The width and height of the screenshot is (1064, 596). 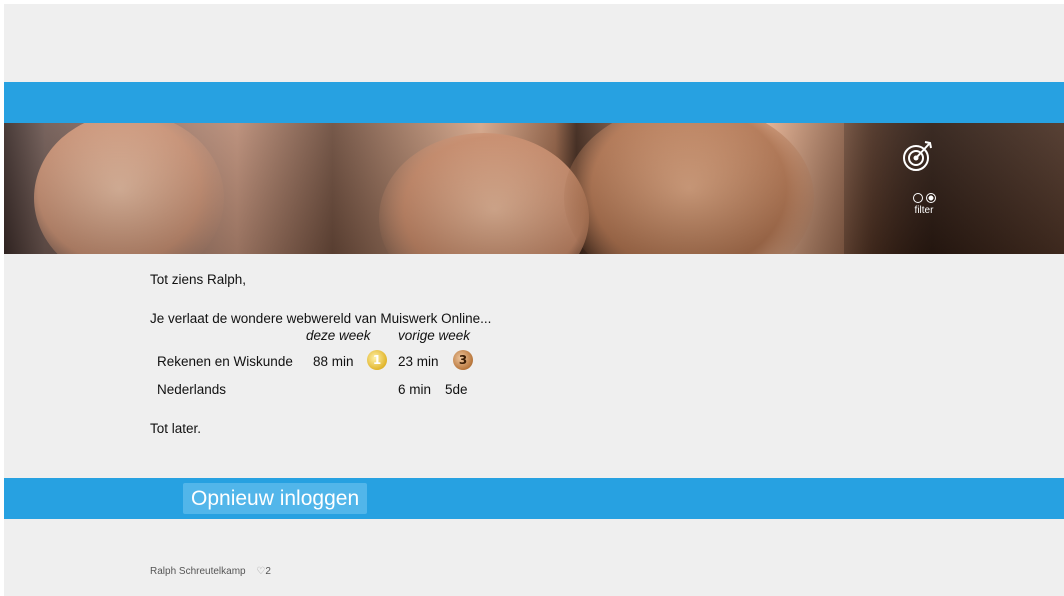 What do you see at coordinates (534, 102) in the screenshot?
I see `top-bar` at bounding box center [534, 102].